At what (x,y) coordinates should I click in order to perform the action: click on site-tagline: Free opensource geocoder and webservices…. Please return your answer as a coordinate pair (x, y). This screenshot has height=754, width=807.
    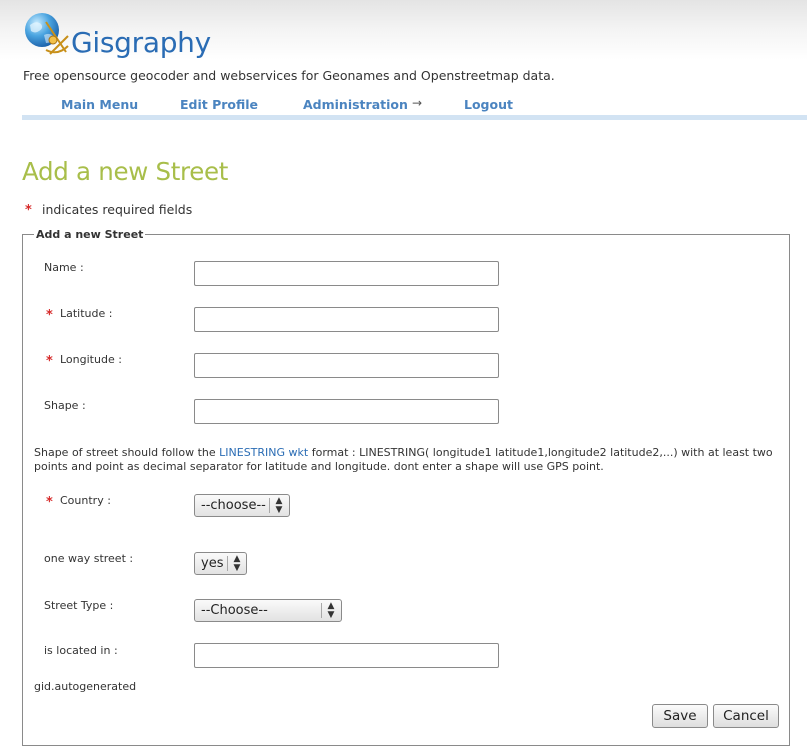
    Looking at the image, I should click on (289, 75).